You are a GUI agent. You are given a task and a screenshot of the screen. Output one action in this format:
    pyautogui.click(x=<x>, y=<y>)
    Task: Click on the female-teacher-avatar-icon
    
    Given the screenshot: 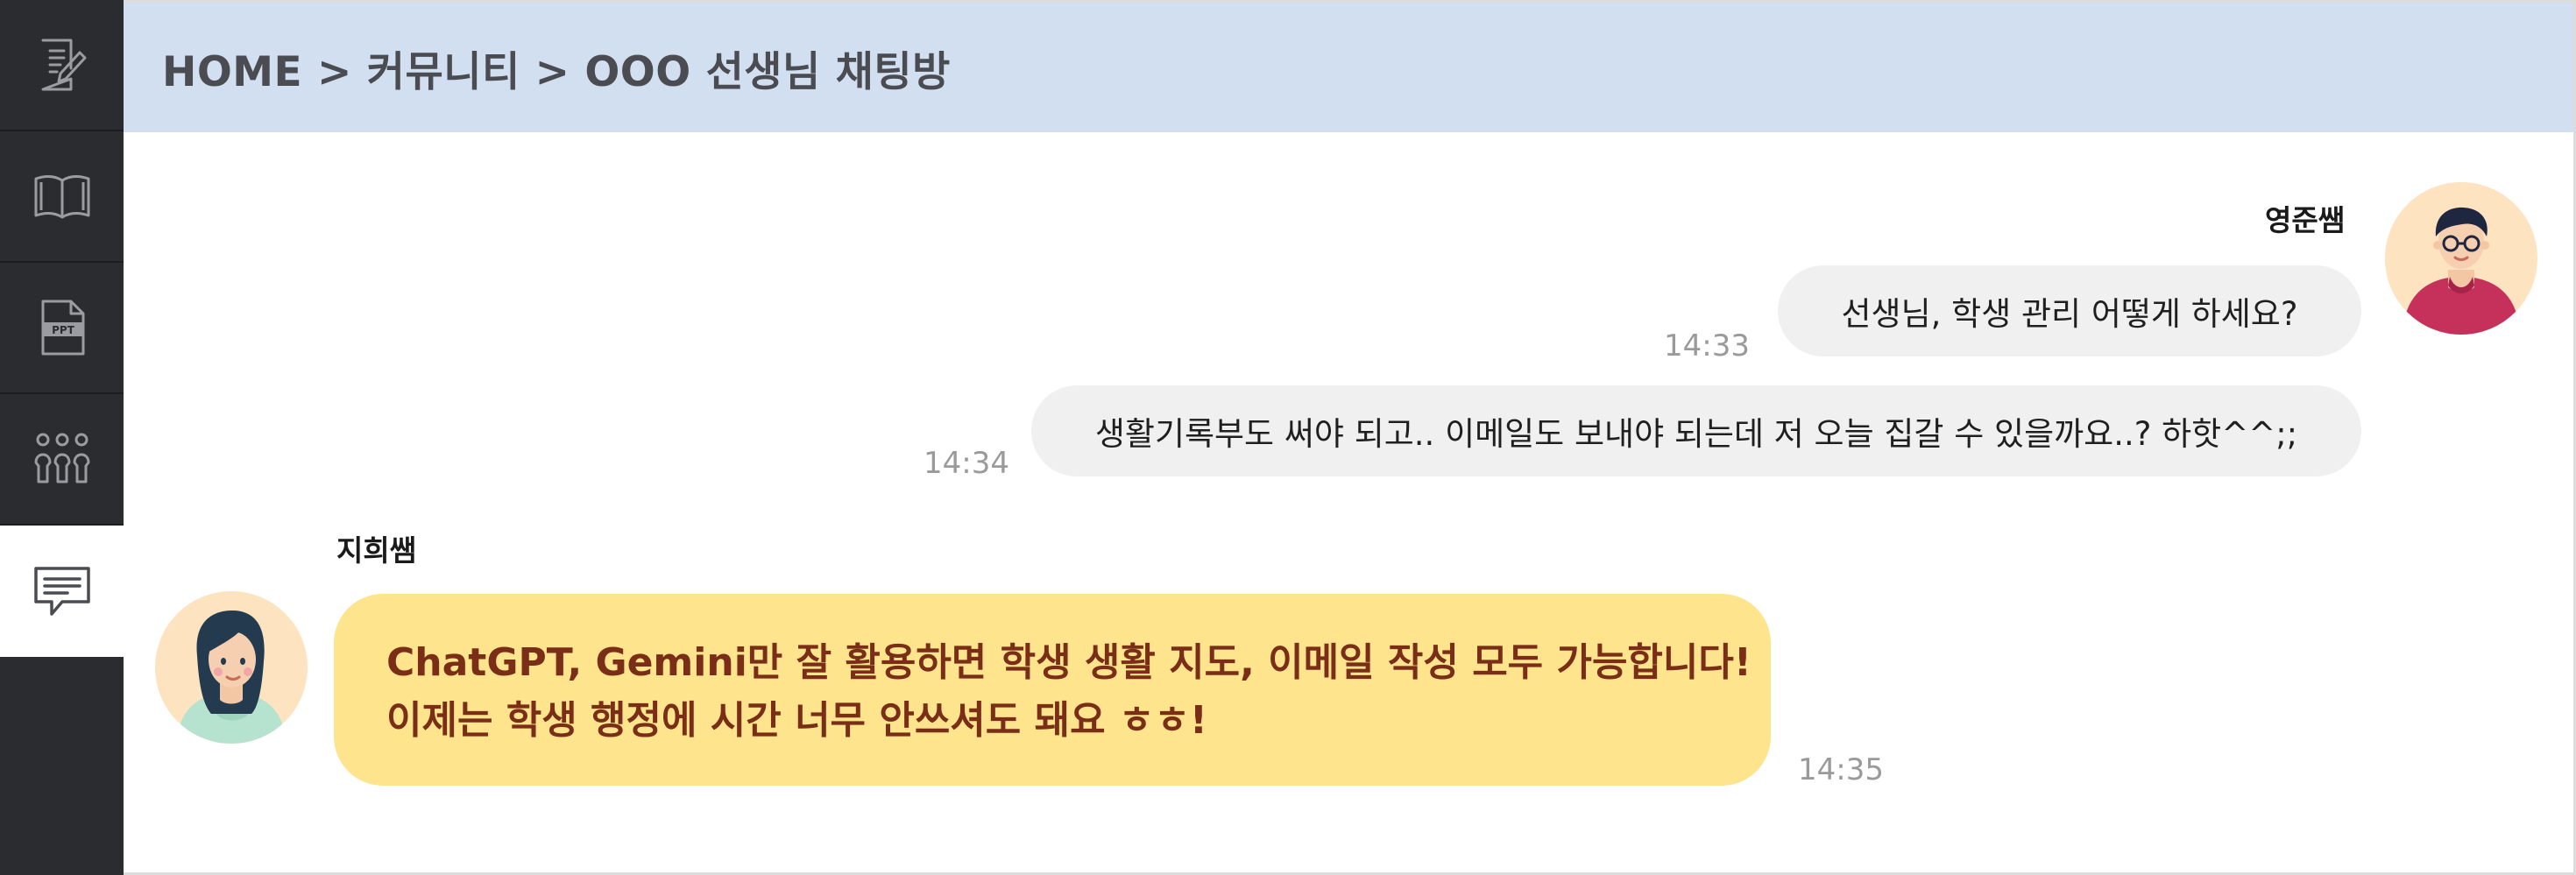 What is the action you would take?
    pyautogui.click(x=231, y=667)
    